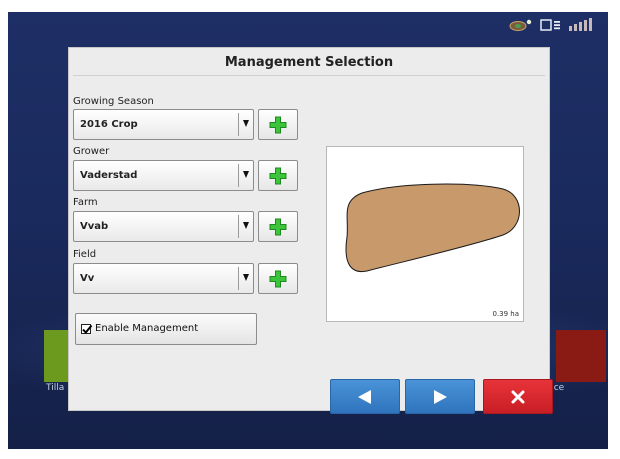 Image resolution: width=620 pixels, height=459 pixels. I want to click on field-area-label: 0.39 ha, so click(505, 314).